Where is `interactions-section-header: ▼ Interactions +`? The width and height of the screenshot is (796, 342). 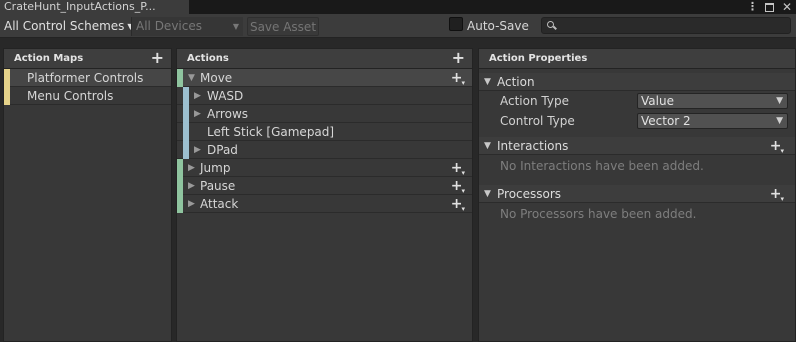
interactions-section-header: ▼ Interactions + is located at coordinates (637, 146).